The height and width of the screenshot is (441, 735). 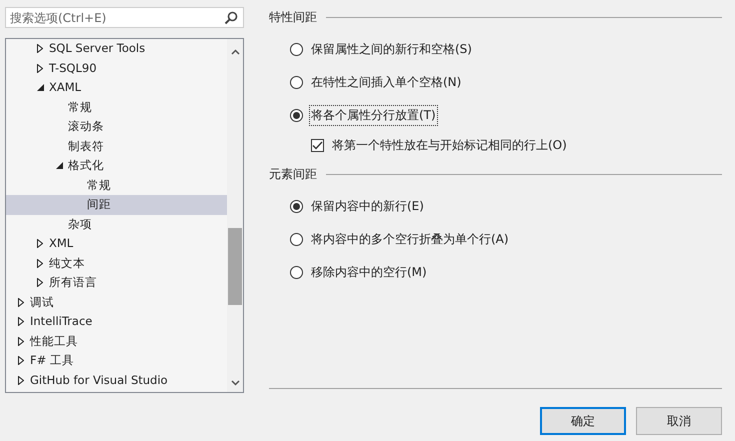 What do you see at coordinates (116, 244) in the screenshot?
I see `tree-item: XML` at bounding box center [116, 244].